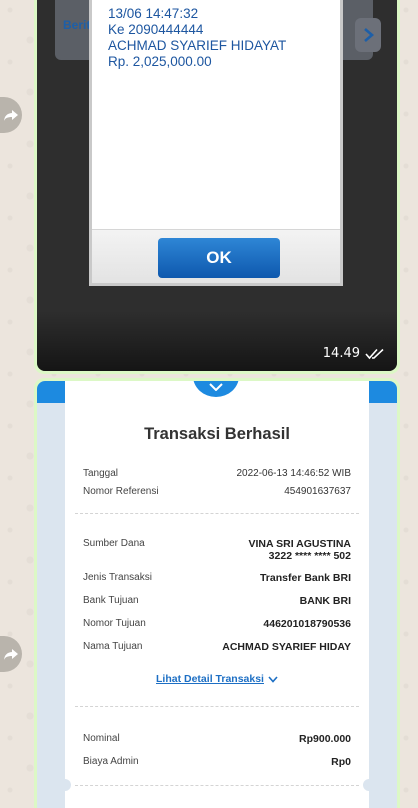  What do you see at coordinates (286, 647) in the screenshot?
I see `row-value: ACHMAD SYARIEF HIDAY` at bounding box center [286, 647].